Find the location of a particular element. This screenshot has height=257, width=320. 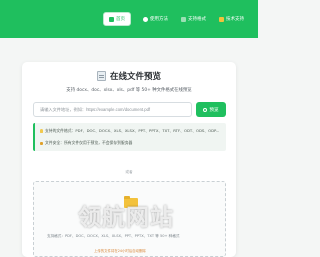

lightbulb-icon is located at coordinates (41, 131).